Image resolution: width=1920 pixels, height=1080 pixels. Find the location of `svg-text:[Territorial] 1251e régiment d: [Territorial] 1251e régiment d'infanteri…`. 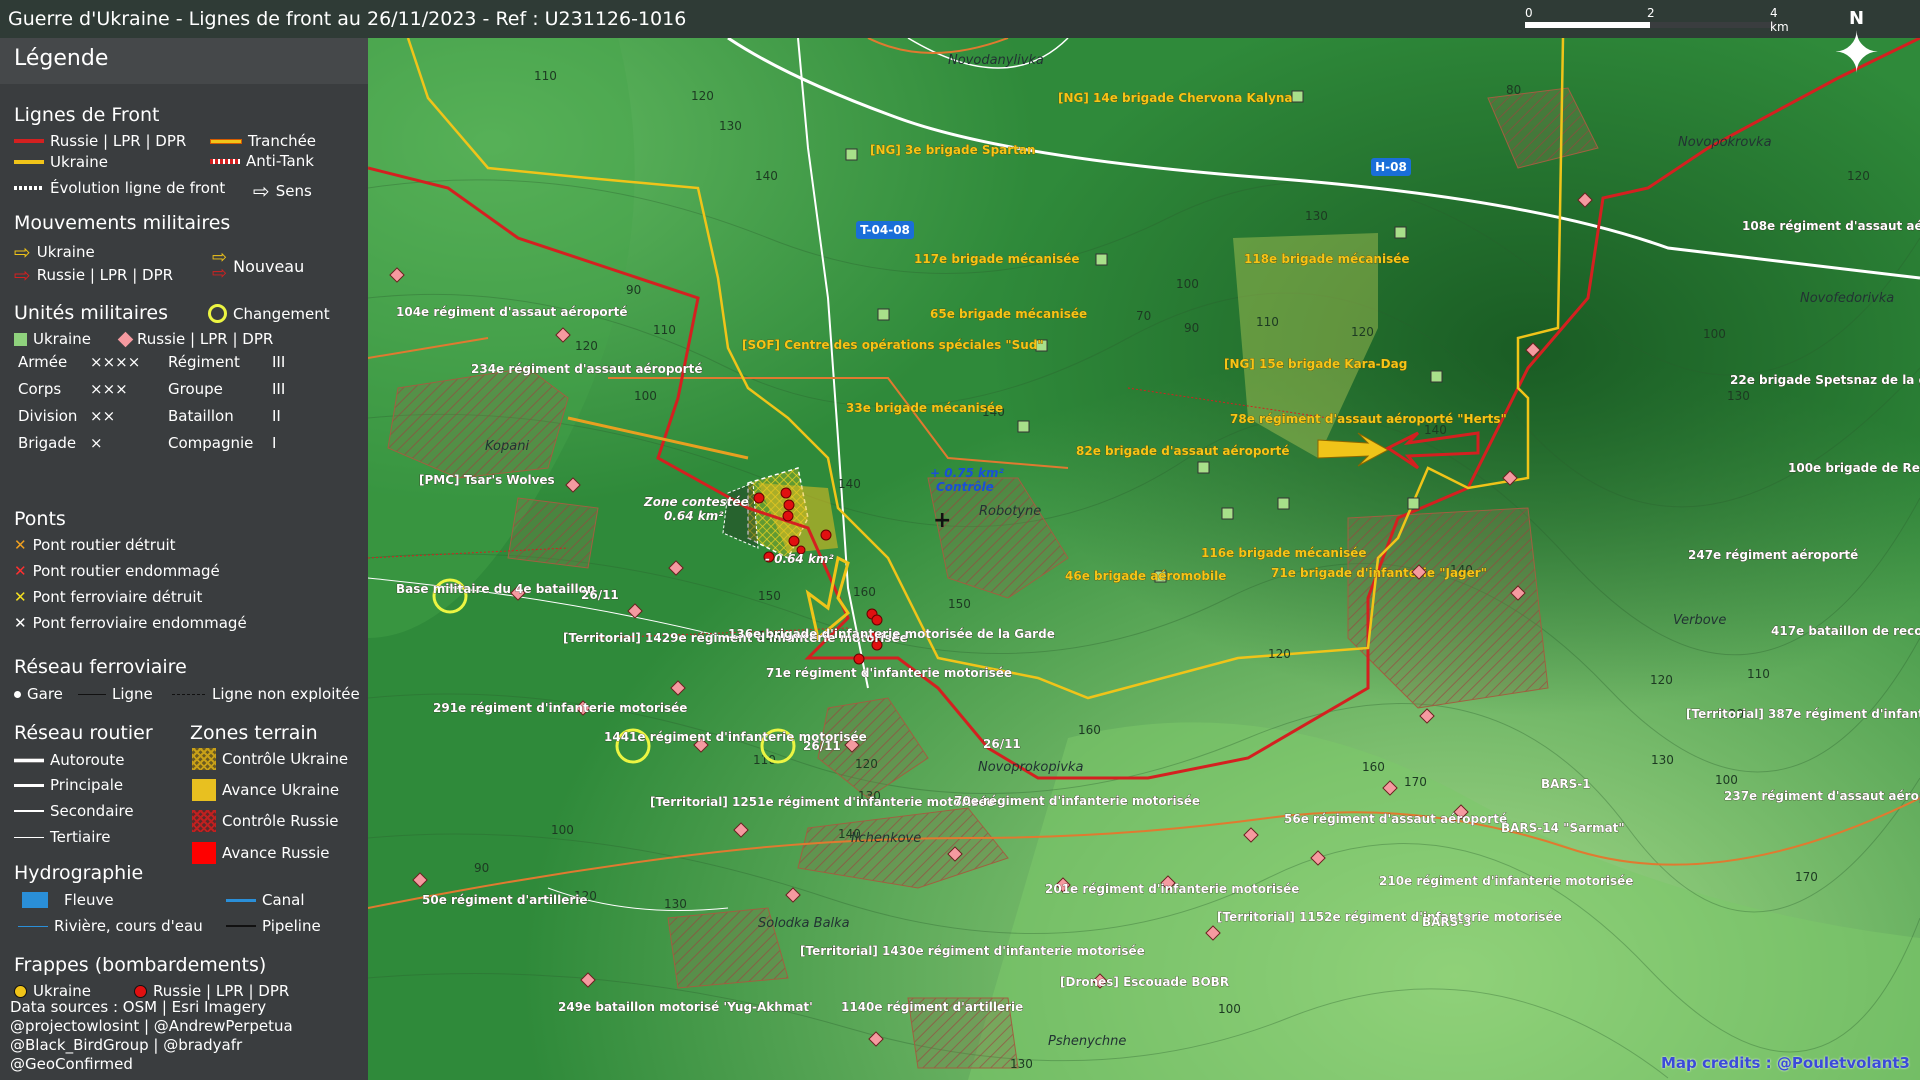

svg-text:[Territorial] 1251e régiment d: [Territorial] 1251e régiment d'infanteri… is located at coordinates (822, 802).